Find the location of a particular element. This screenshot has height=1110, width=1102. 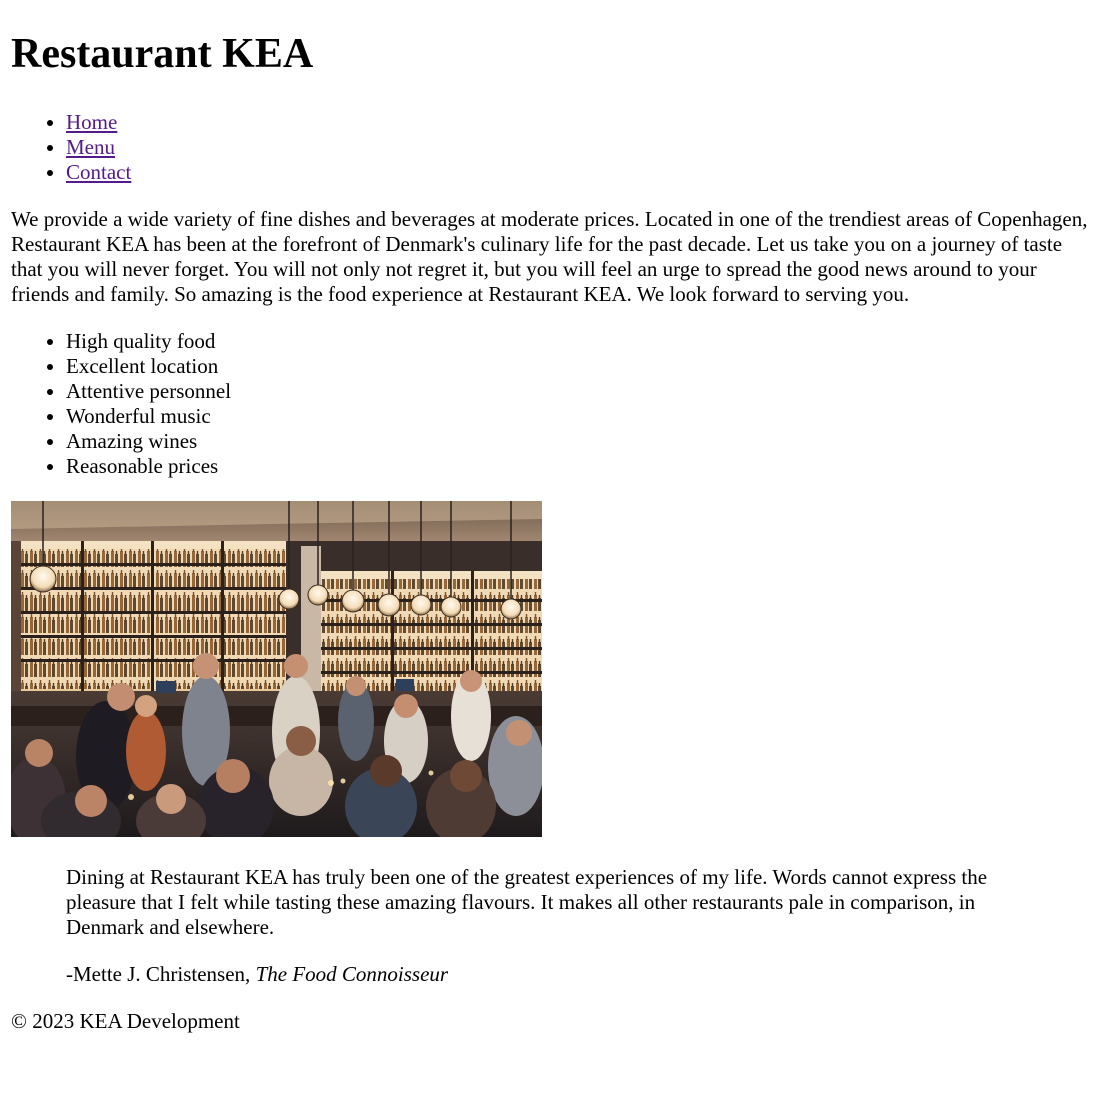

testimonial-source: The Food Connoisseur is located at coordinates (352, 974).